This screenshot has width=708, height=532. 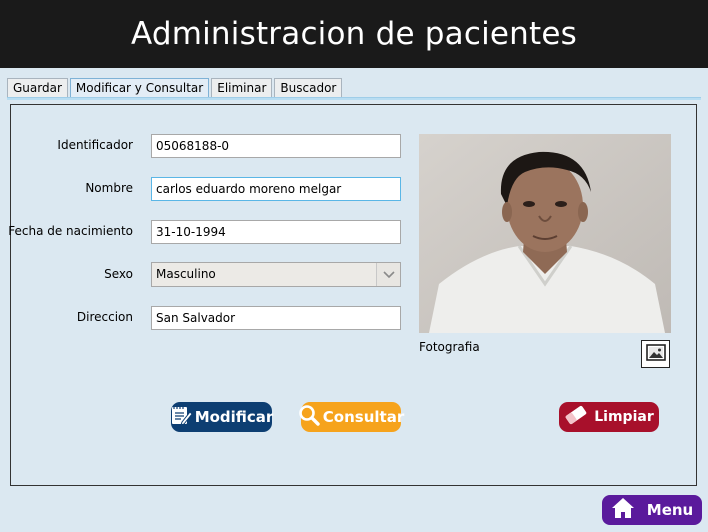 I want to click on direccion-label: Direccion, so click(x=104, y=317).